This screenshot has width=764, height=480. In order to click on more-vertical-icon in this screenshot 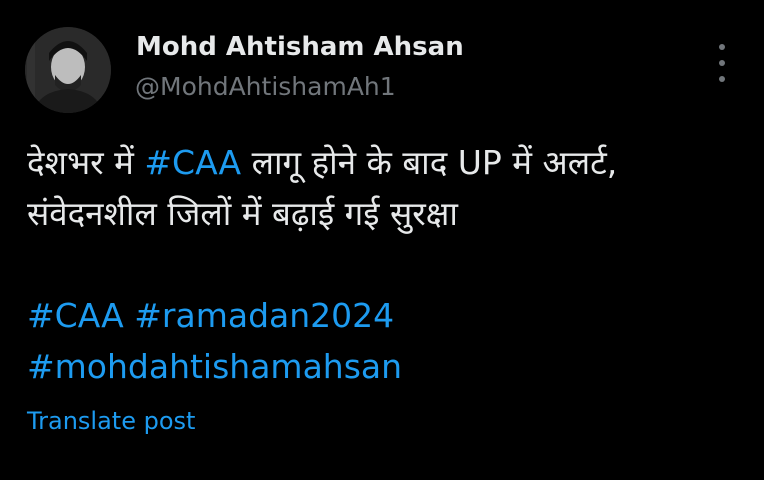, I will do `click(722, 63)`.